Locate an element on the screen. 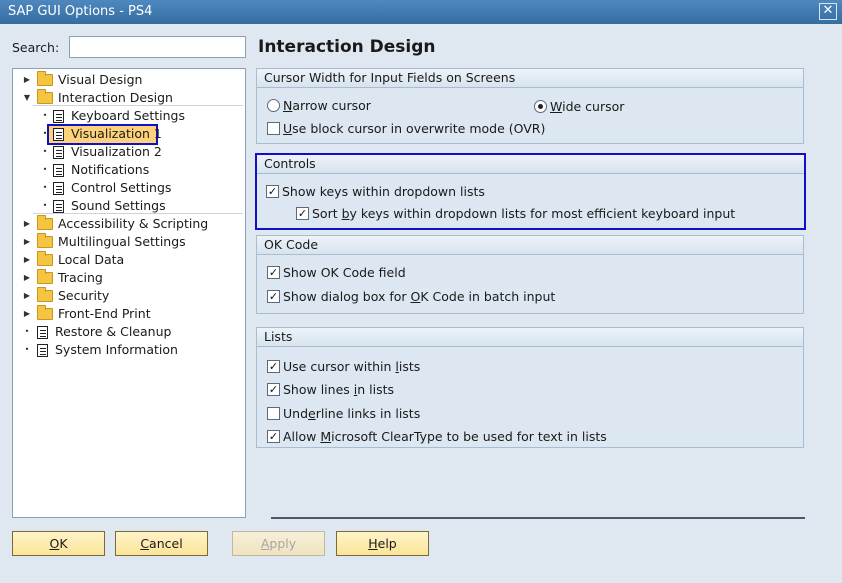 The width and height of the screenshot is (842, 583). tree-item-notifications: • Notifications is located at coordinates (94, 170).